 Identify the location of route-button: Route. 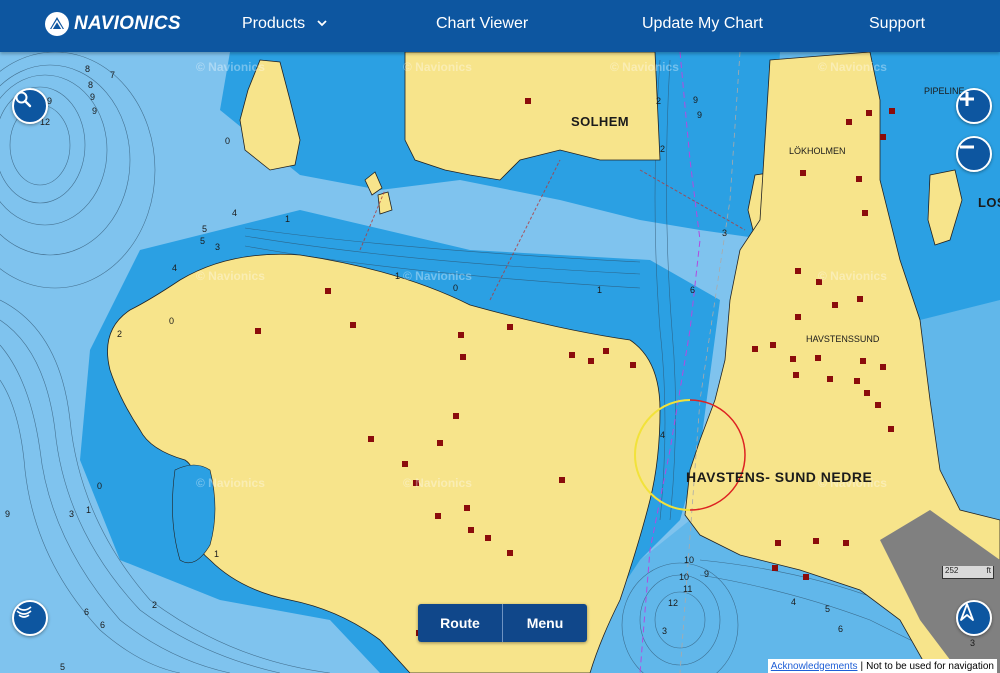
(460, 623).